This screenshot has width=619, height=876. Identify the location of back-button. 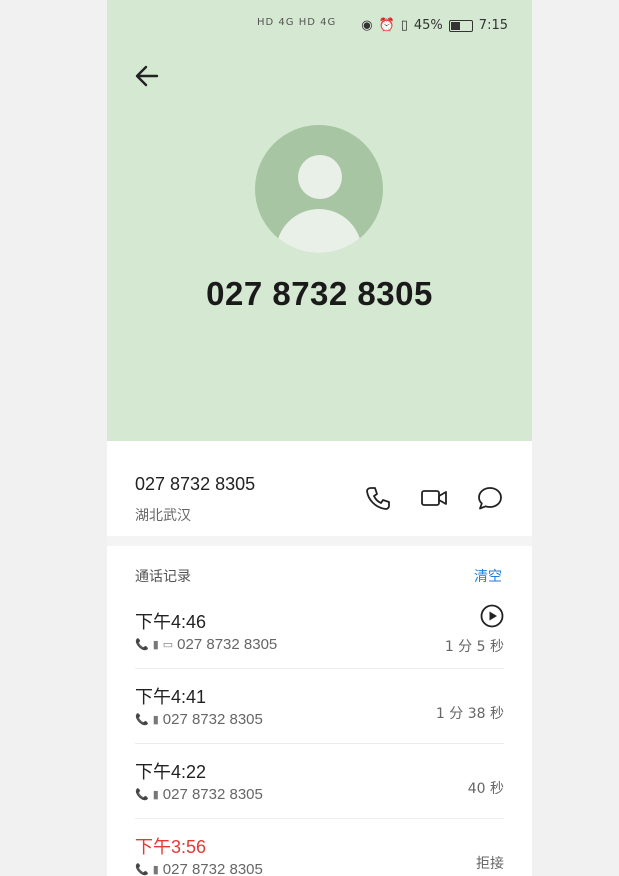
(149, 78).